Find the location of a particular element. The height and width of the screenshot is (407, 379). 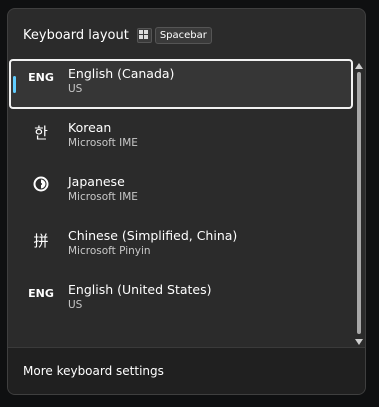

scroll-down-arrow-icon is located at coordinates (359, 342).